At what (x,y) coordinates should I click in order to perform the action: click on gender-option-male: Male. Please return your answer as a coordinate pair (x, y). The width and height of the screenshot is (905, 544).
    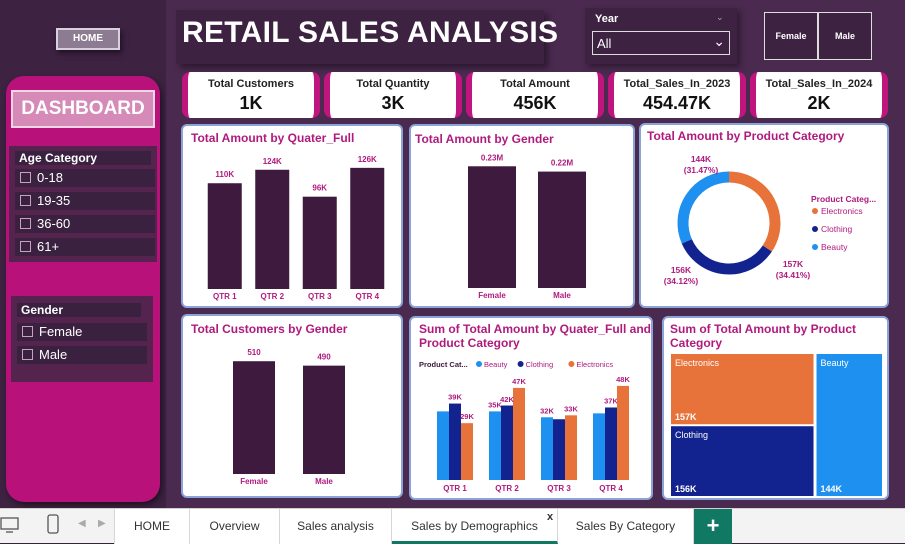
    Looking at the image, I should click on (82, 355).